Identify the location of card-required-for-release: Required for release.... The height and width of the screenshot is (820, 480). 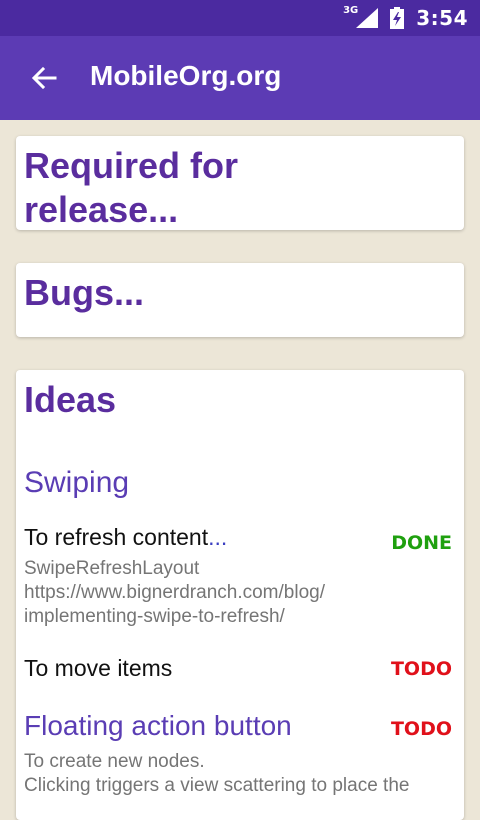
(240, 183).